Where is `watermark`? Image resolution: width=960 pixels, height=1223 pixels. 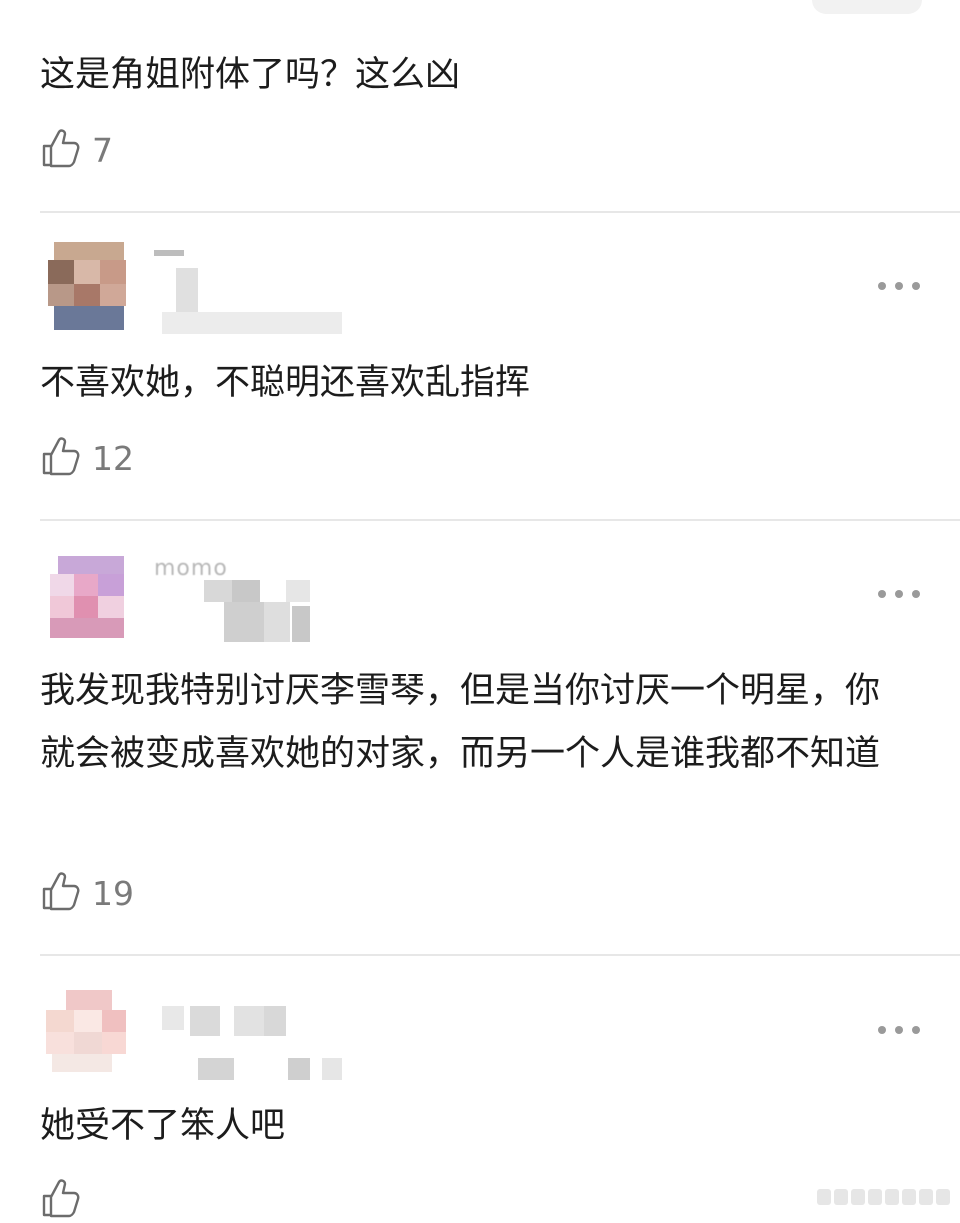
watermark is located at coordinates (883, 1197).